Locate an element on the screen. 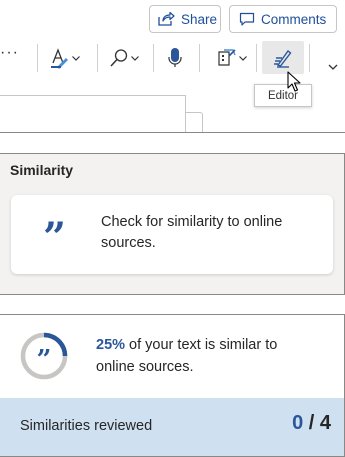 The height and width of the screenshot is (457, 345). similarity-percent: 25% is located at coordinates (111, 345).